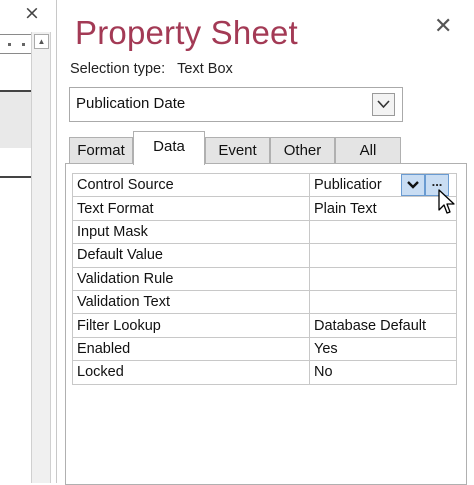 The height and width of the screenshot is (485, 474). Describe the element at coordinates (368, 150) in the screenshot. I see `tab-all: All` at that location.